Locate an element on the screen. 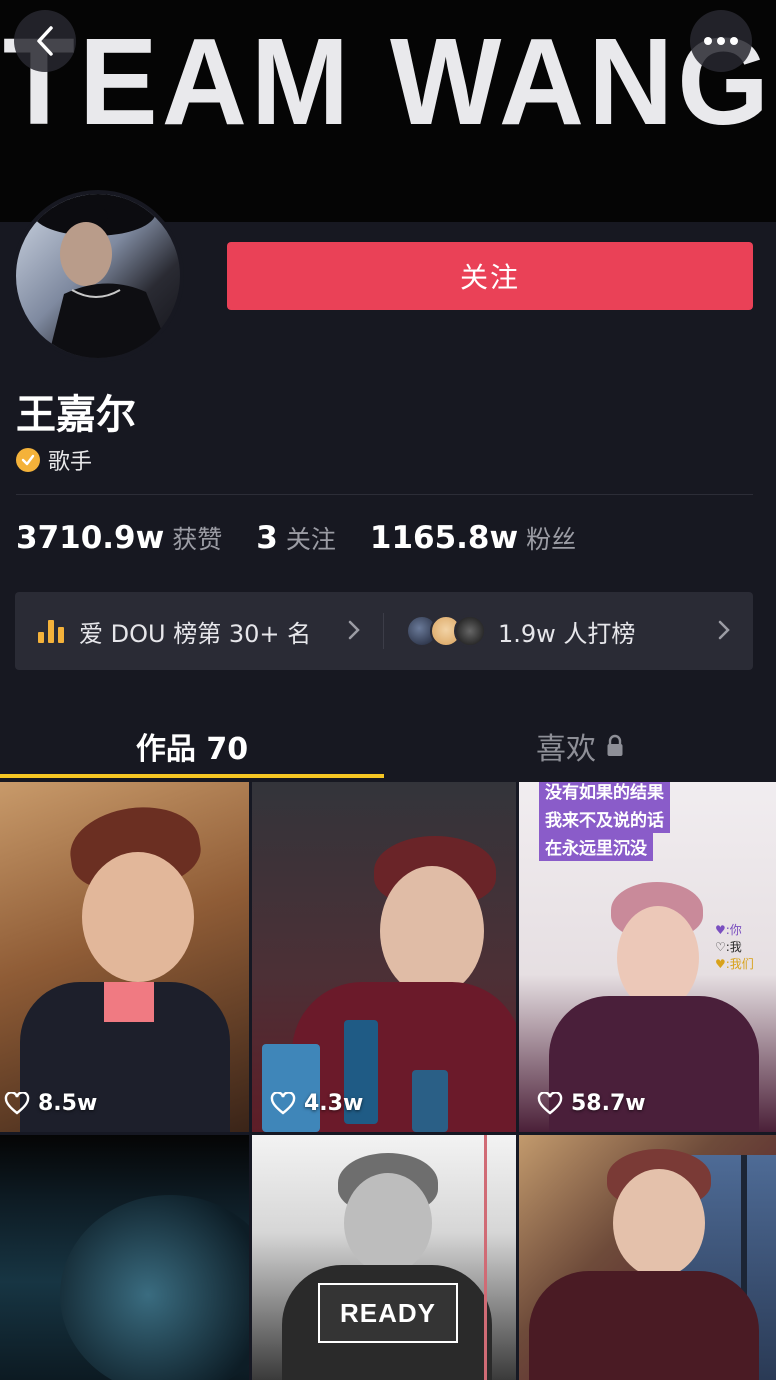  video-thumbnail: 4.3w is located at coordinates (384, 957).